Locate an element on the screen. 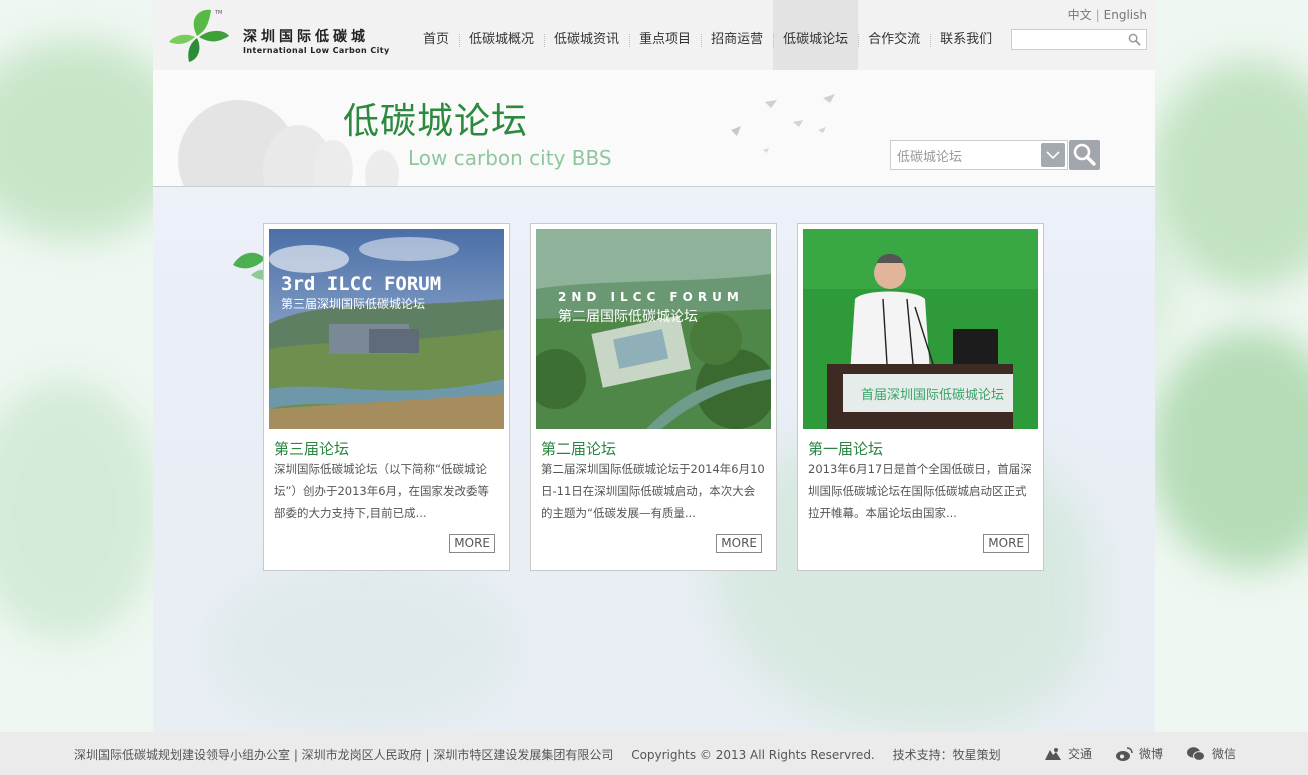 Image resolution: width=1308 pixels, height=775 pixels. card-image-caption-en: 2ND ILCC FORUM is located at coordinates (651, 297).